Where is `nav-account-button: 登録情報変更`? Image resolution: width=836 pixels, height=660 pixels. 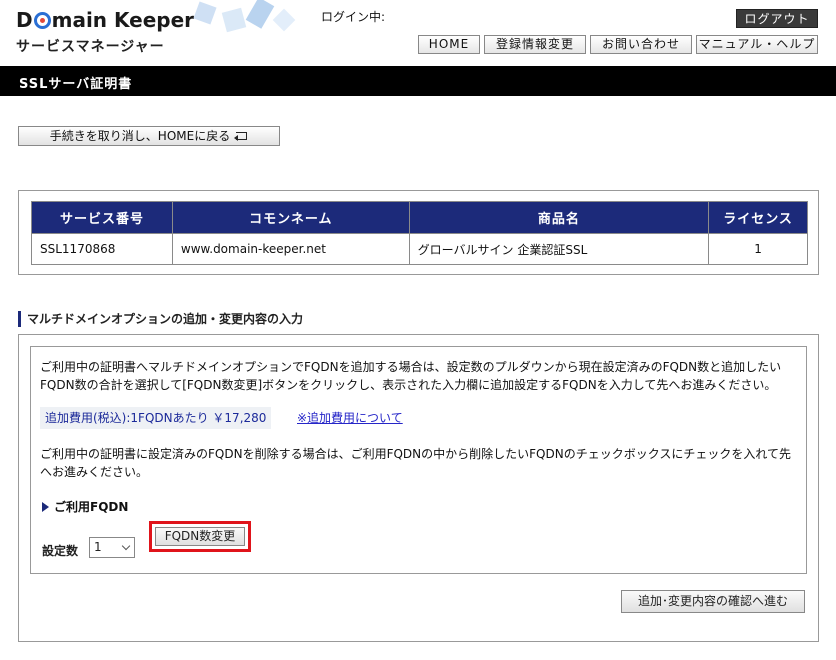
nav-account-button: 登録情報変更 is located at coordinates (535, 44).